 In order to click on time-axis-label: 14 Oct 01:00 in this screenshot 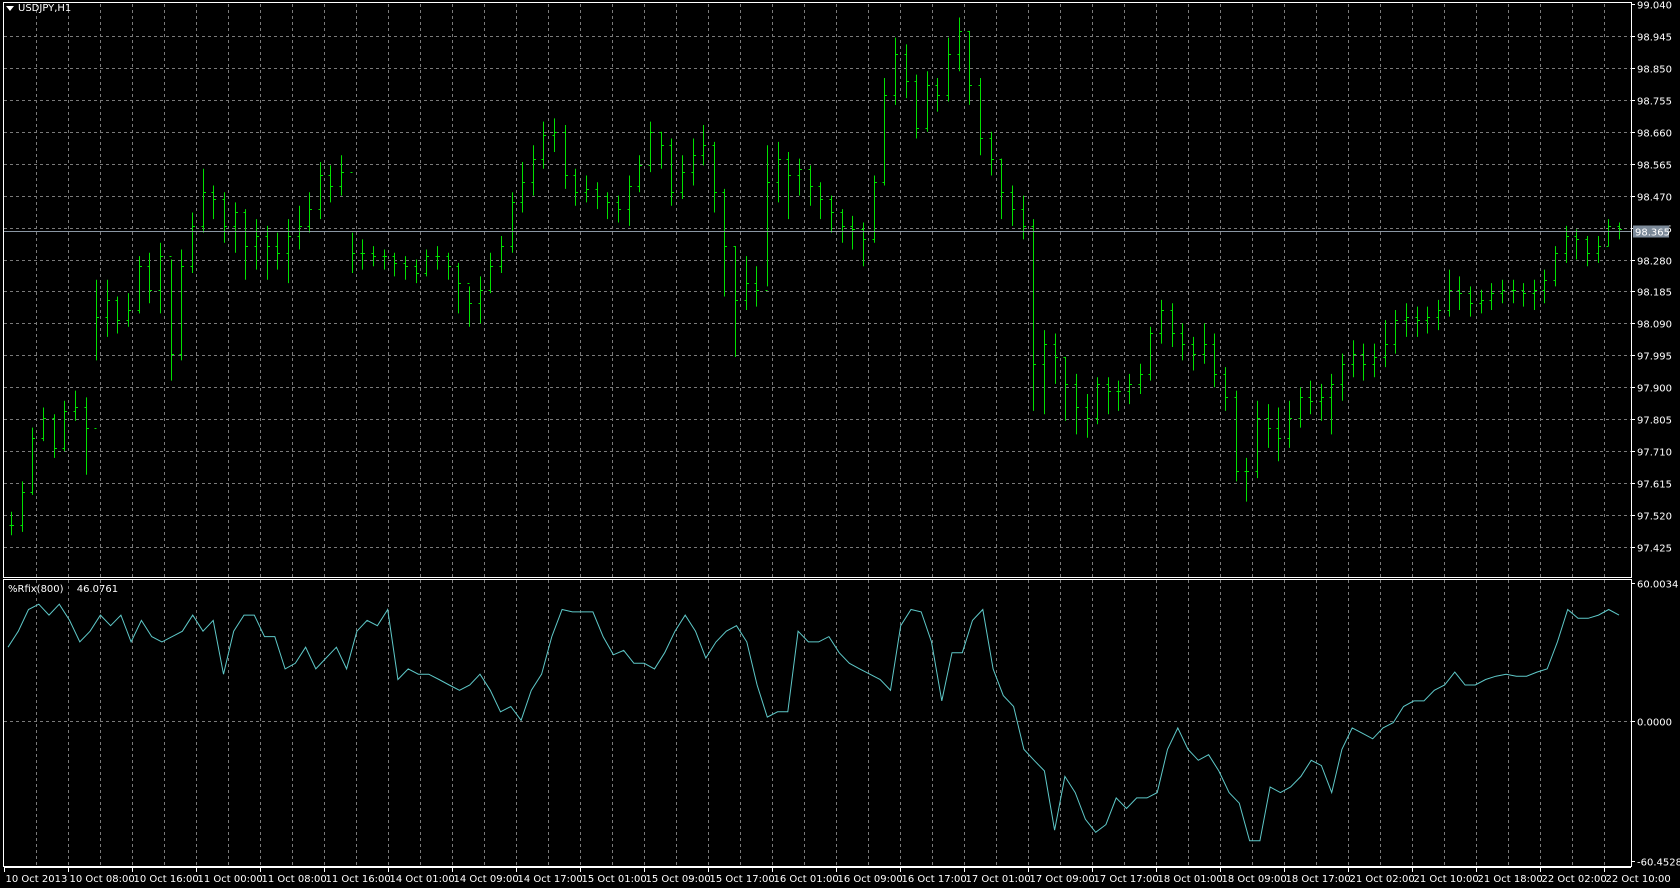, I will do `click(422, 879)`.